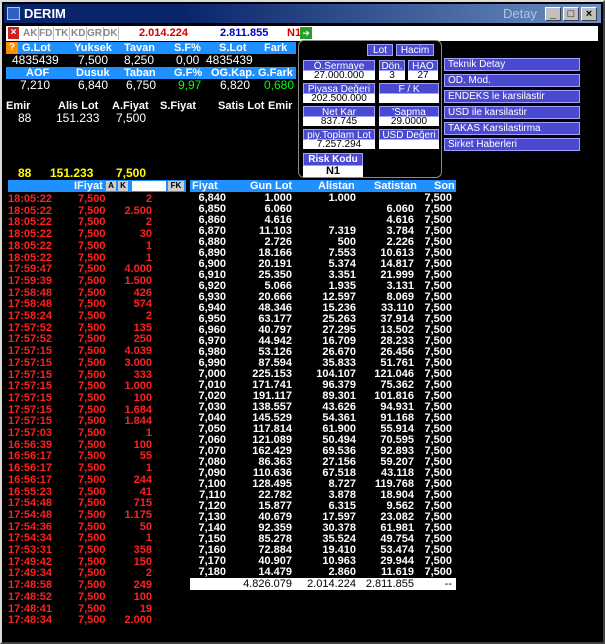 The height and width of the screenshot is (644, 605). I want to click on menu-takas-karsilastirma: TAKAS Karsilastirma, so click(512, 128).